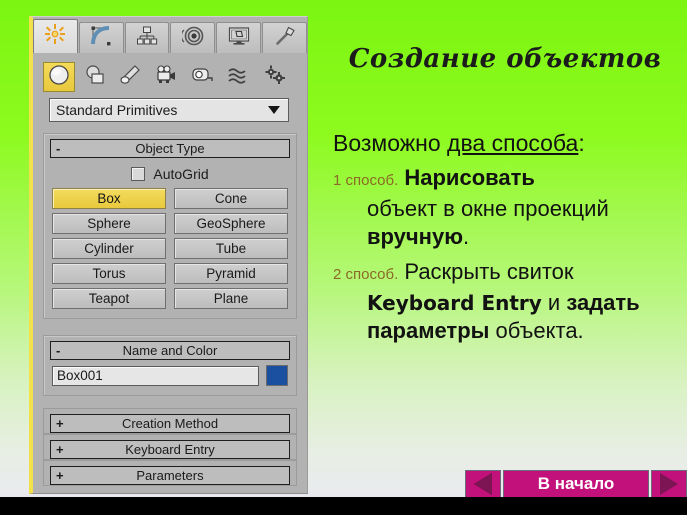 This screenshot has width=687, height=515. I want to click on display-tab, so click(239, 37).